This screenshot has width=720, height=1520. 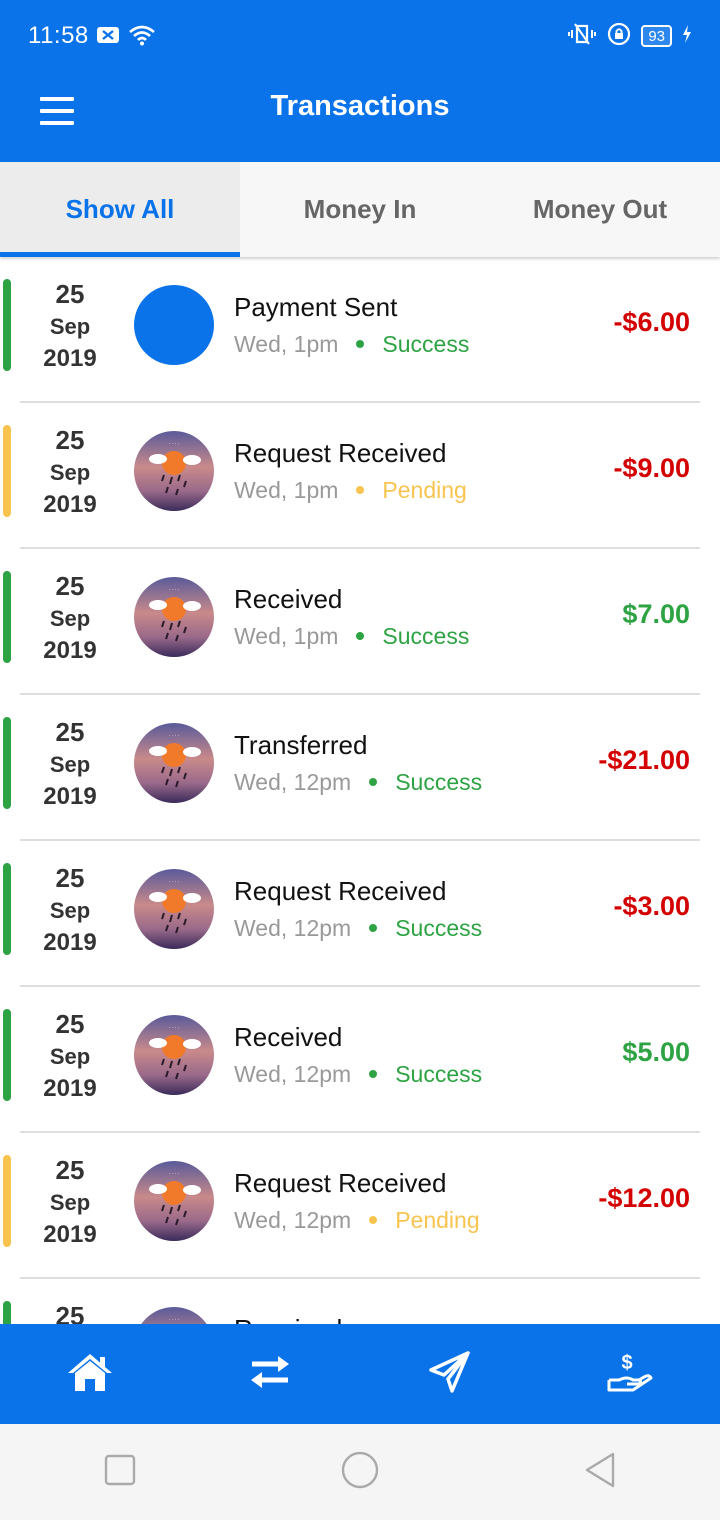 I want to click on transaction-meta: Wed, 12pm Pending, so click(x=357, y=1220).